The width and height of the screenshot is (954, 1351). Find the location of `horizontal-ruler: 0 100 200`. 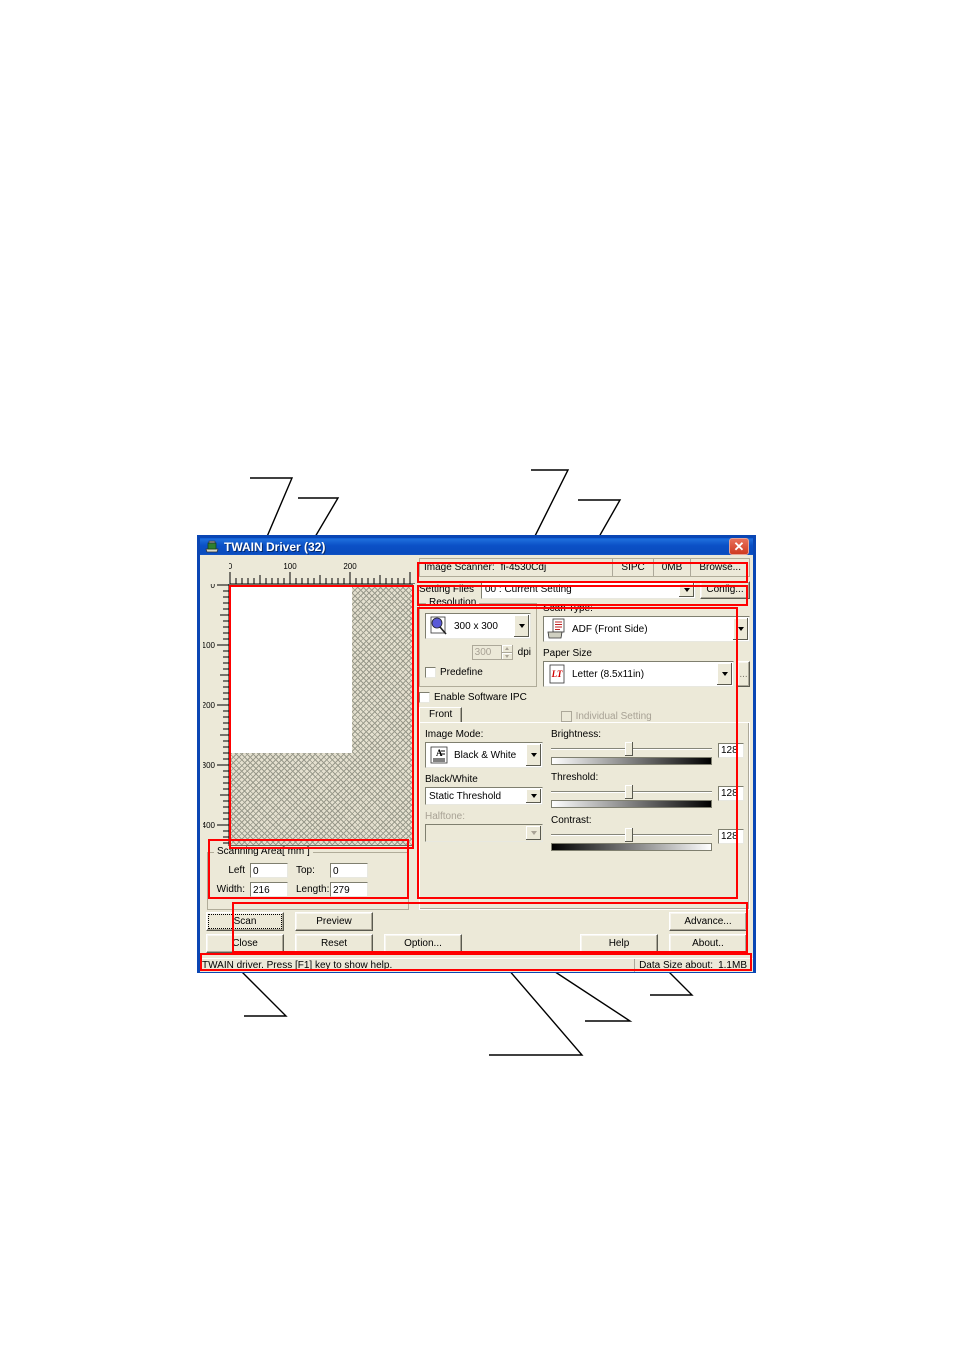

horizontal-ruler: 0 100 200 is located at coordinates (322, 571).